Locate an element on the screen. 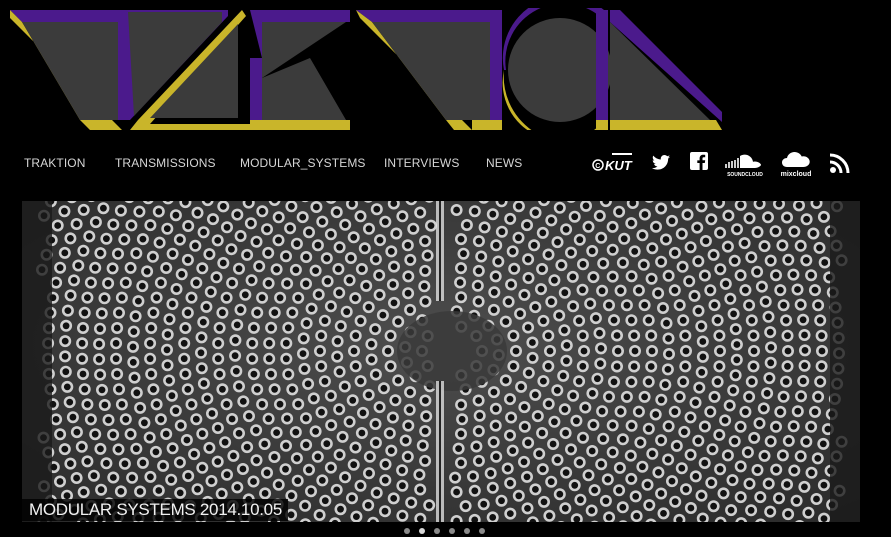  logo-letter-a is located at coordinates (300, 70).